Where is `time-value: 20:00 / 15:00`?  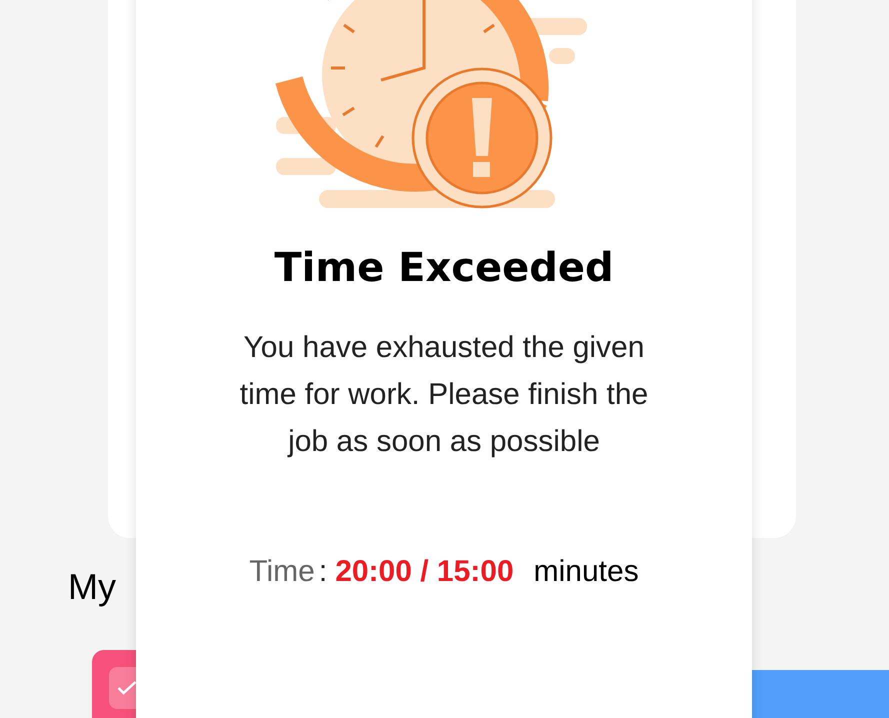 time-value: 20:00 / 15:00 is located at coordinates (424, 572).